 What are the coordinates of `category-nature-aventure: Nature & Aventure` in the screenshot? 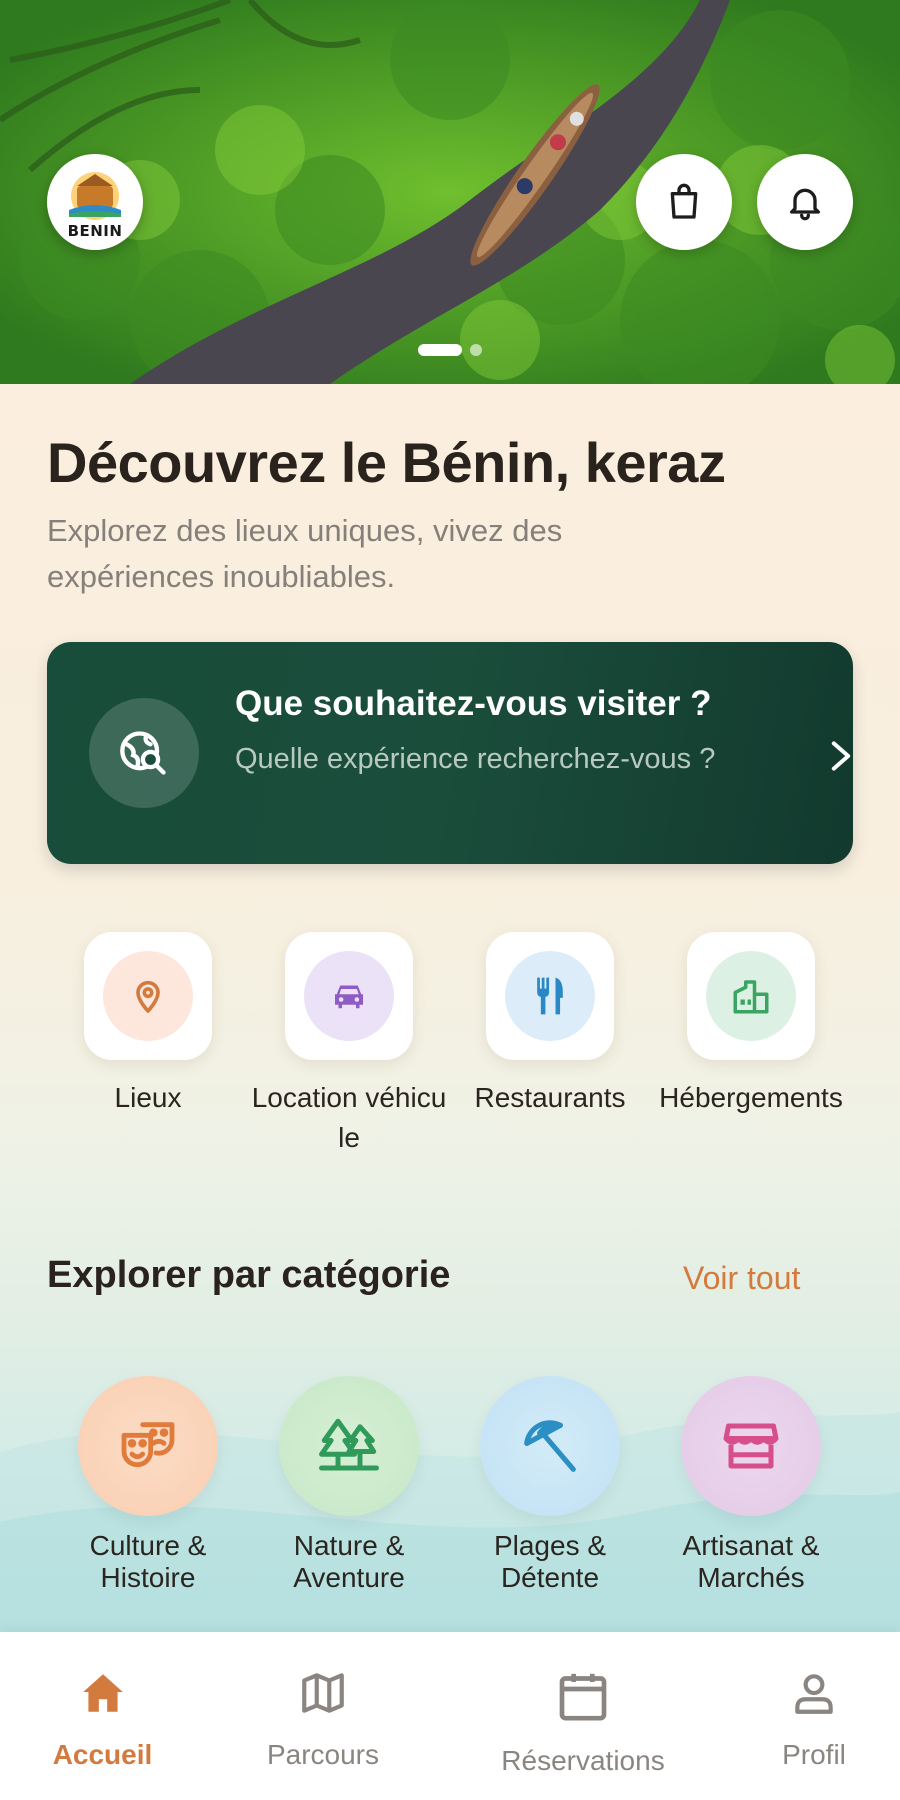 It's located at (349, 1485).